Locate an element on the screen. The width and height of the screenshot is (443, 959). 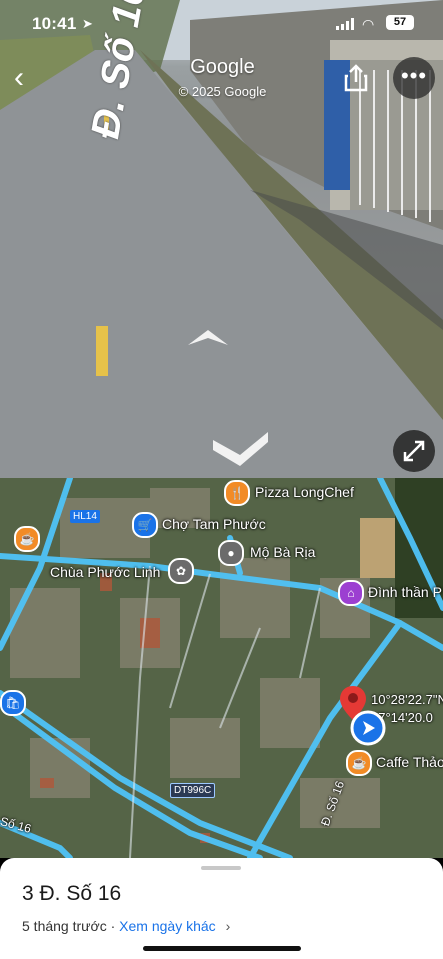
address-title: 3 Đ. Số 16 is located at coordinates (72, 893).